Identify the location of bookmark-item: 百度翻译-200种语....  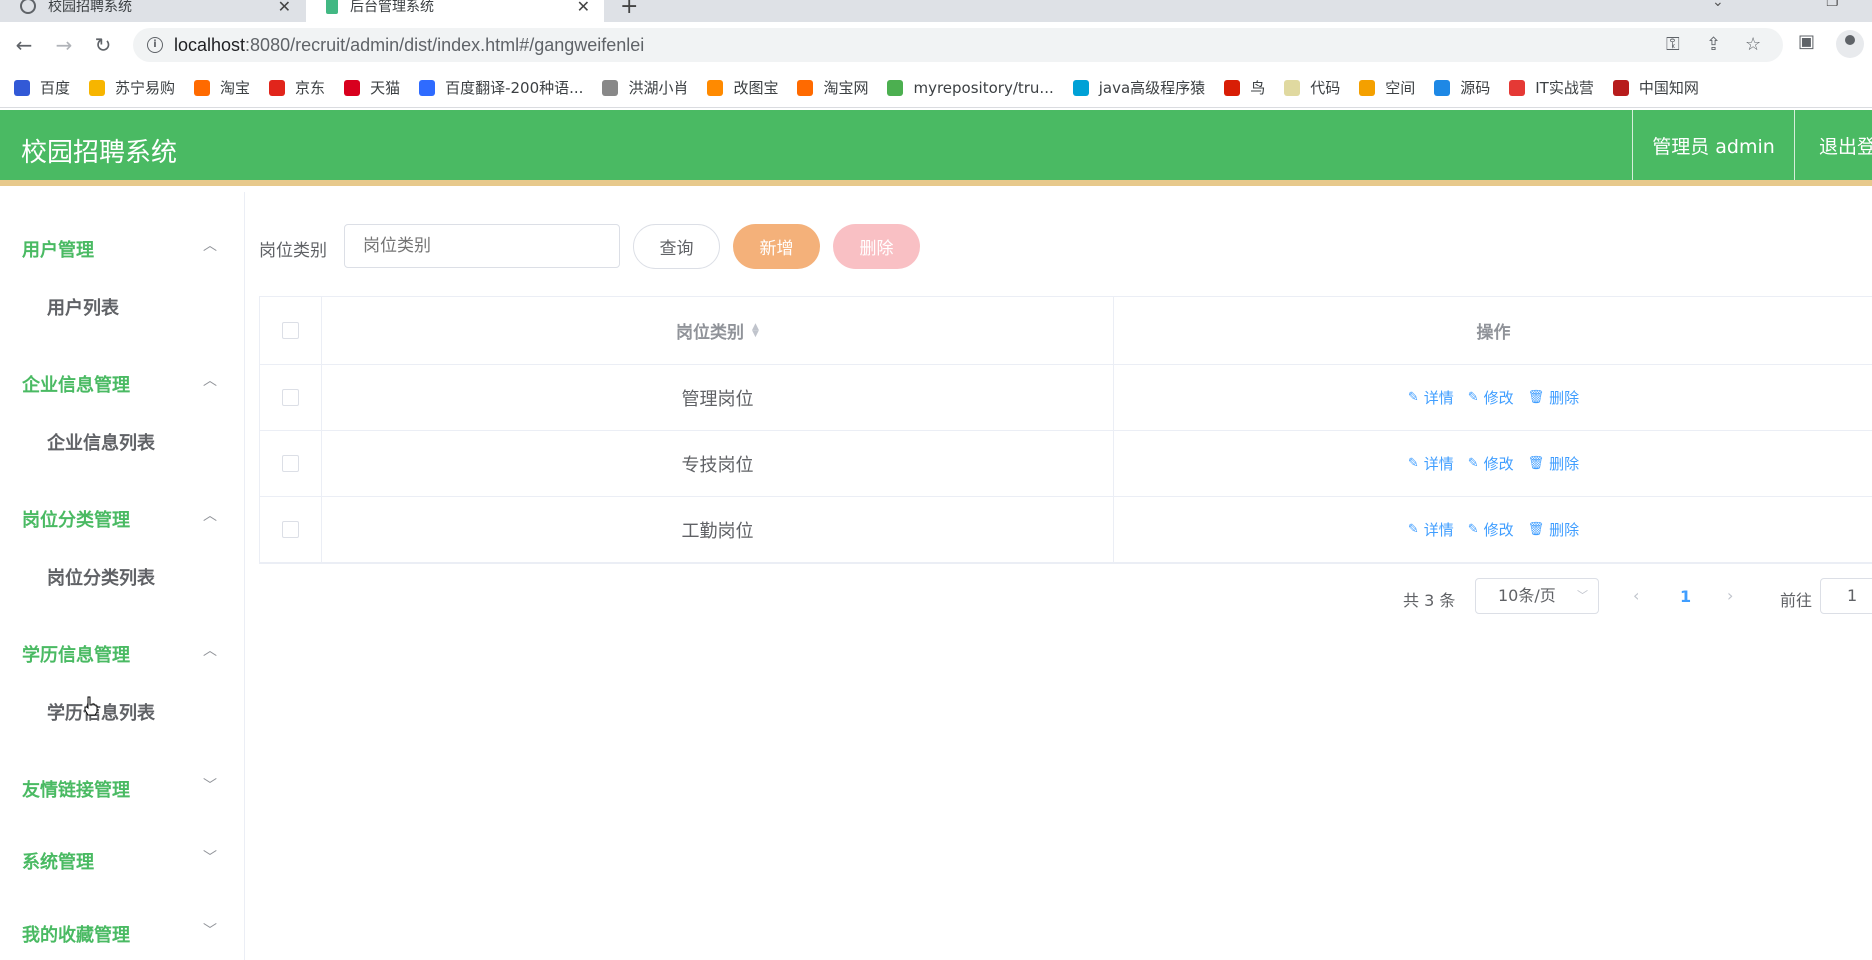
(501, 87).